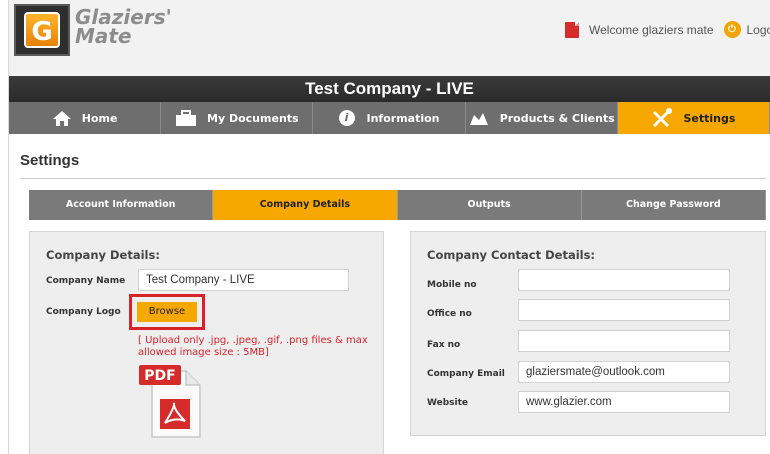 The height and width of the screenshot is (454, 770). Describe the element at coordinates (557, 118) in the screenshot. I see `nav-products-clients-label: Products & Clients` at that location.